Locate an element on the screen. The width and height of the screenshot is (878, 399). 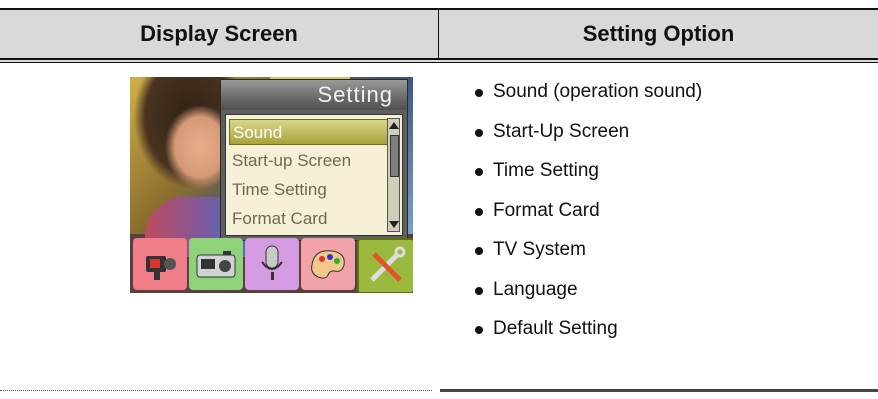
option-start-up-screen: Start-Up Screen is located at coordinates (587, 137).